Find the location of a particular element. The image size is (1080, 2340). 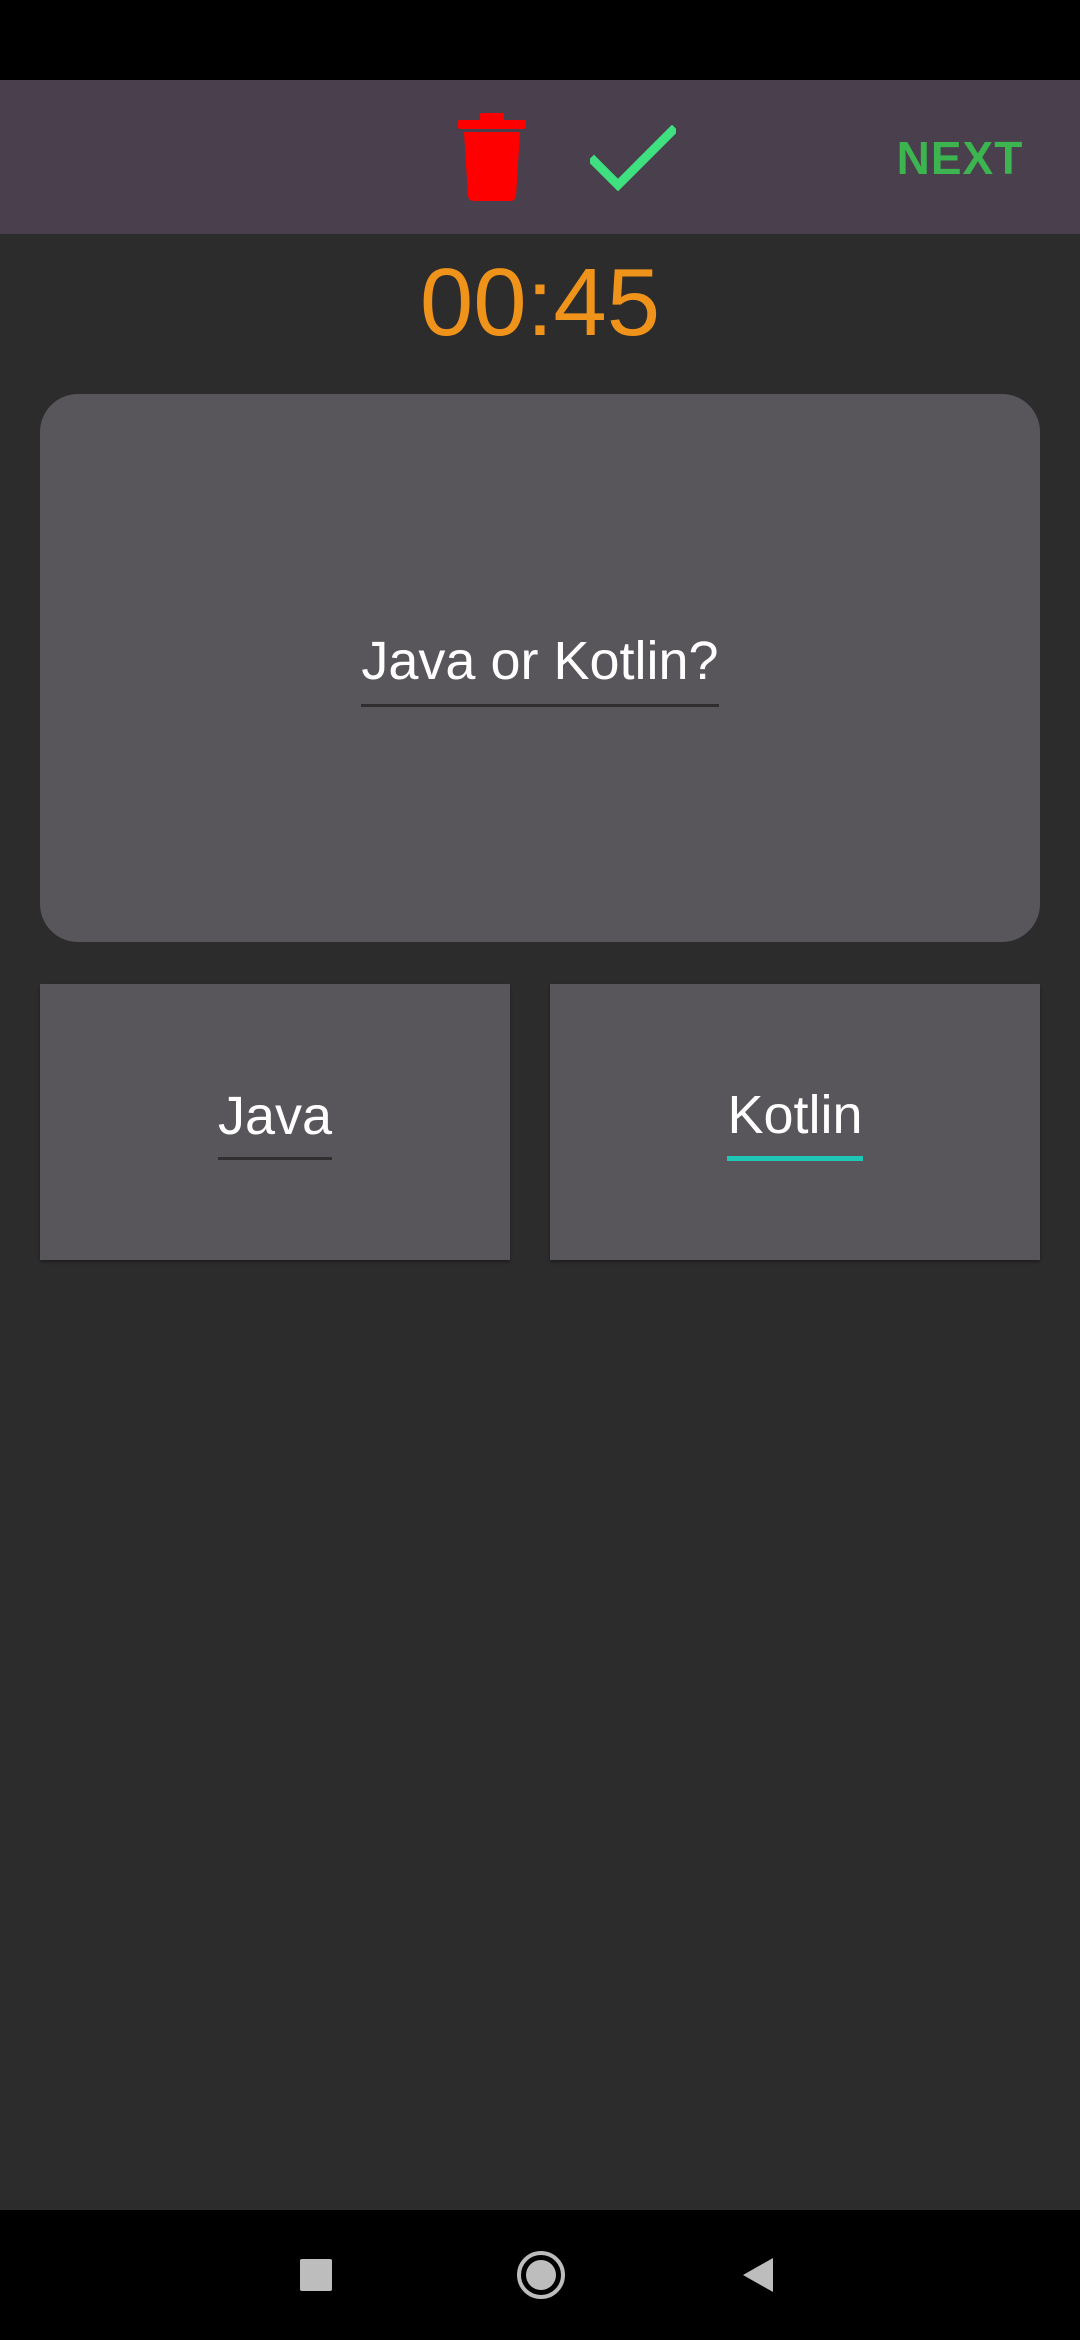

check-icon is located at coordinates (633, 158).